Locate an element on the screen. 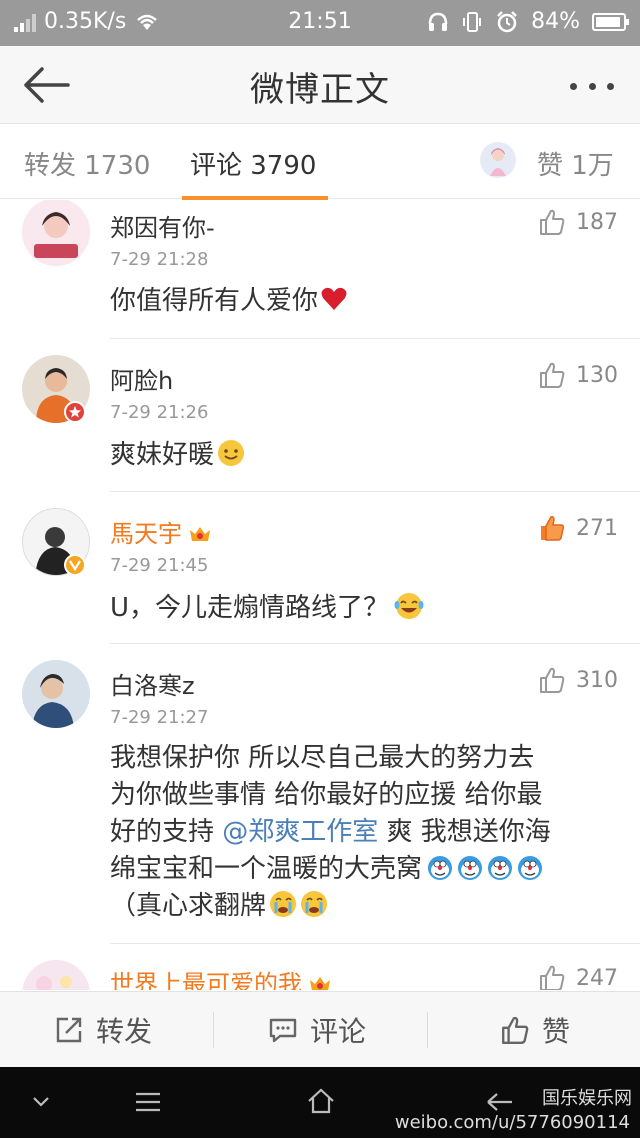  status-bar: 0.35K/s 21:51 84% is located at coordinates (320, 23).